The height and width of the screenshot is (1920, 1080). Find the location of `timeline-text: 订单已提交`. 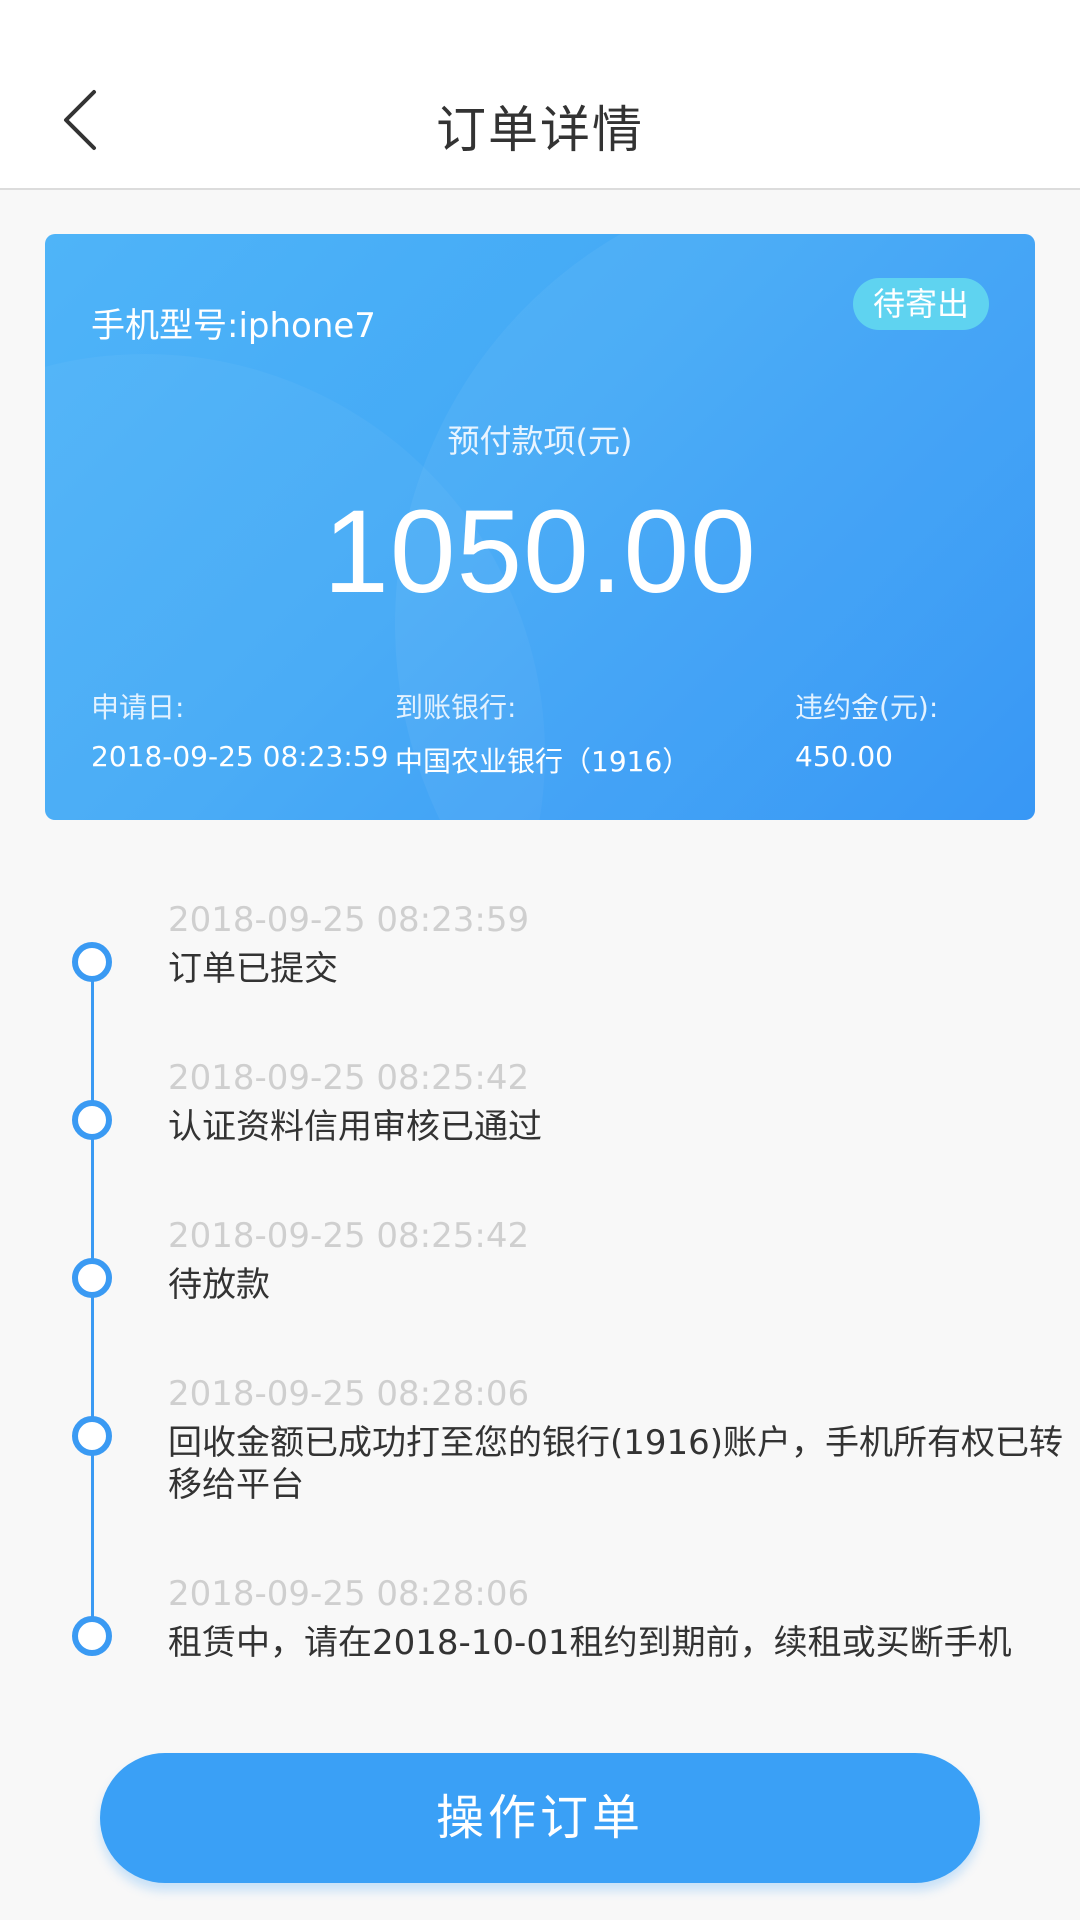

timeline-text: 订单已提交 is located at coordinates (253, 969).